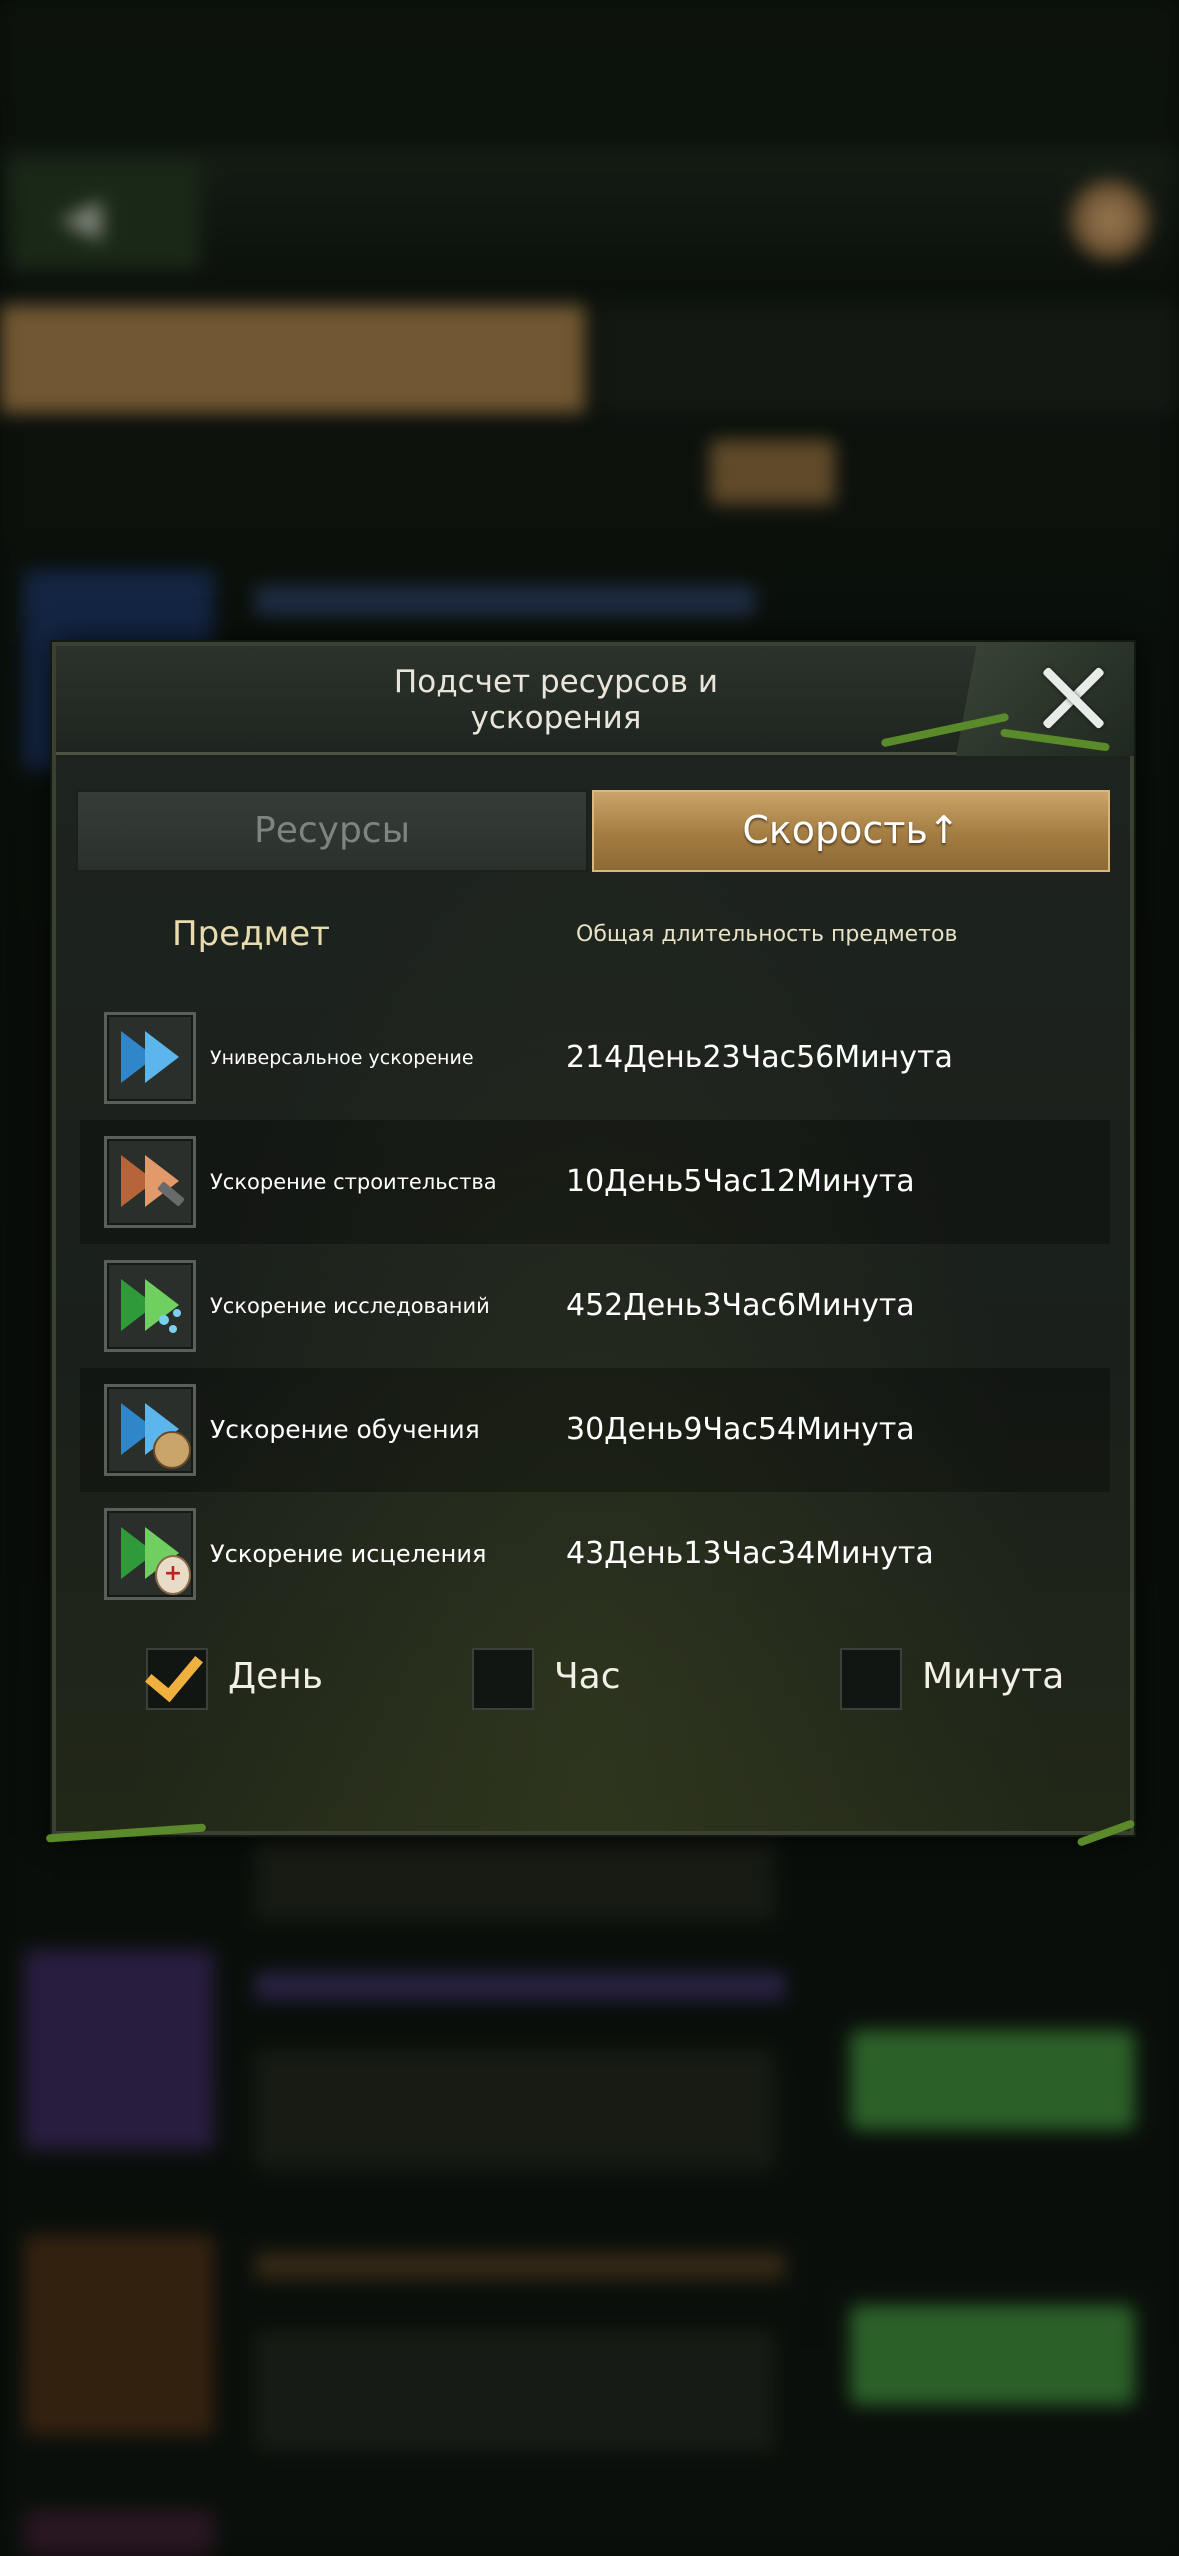  Describe the element at coordinates (251, 934) in the screenshot. I see `column-header-item: Предмет` at that location.